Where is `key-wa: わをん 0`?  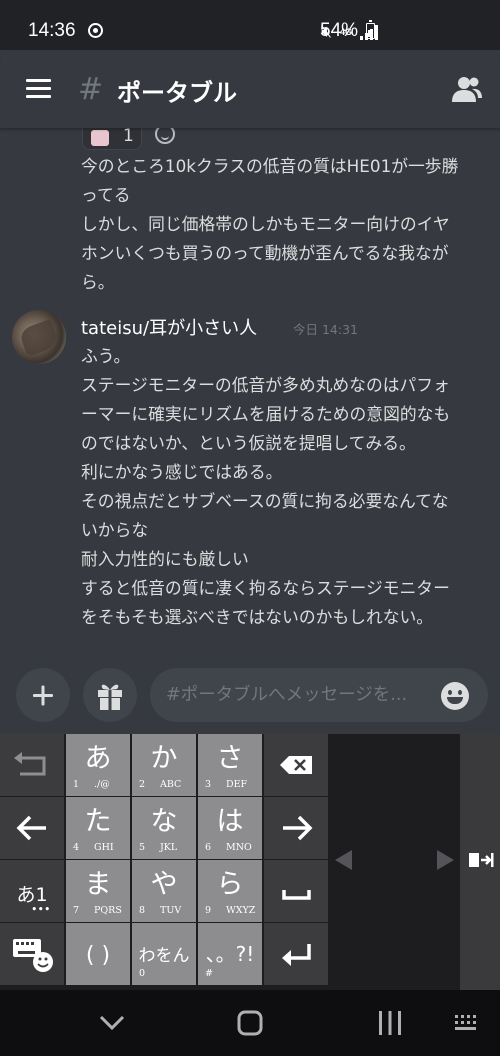 key-wa: わをん 0 is located at coordinates (164, 954).